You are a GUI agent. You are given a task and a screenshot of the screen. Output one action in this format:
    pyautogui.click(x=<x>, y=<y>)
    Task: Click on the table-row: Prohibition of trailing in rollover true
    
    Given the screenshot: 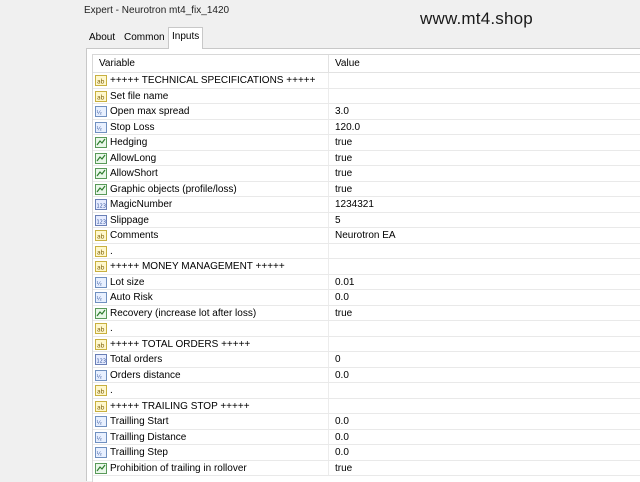 What is the action you would take?
    pyautogui.click(x=366, y=468)
    